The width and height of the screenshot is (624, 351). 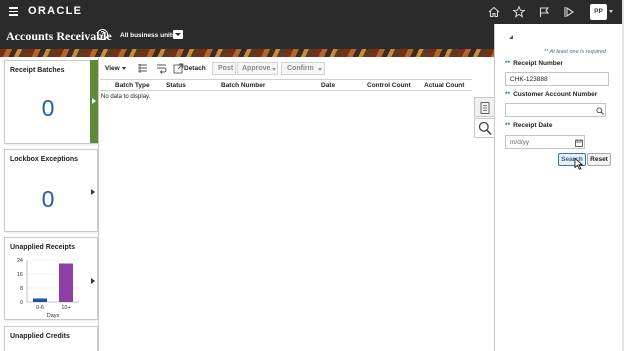 What do you see at coordinates (40, 308) in the screenshot?
I see `x-tick-label: 0-6` at bounding box center [40, 308].